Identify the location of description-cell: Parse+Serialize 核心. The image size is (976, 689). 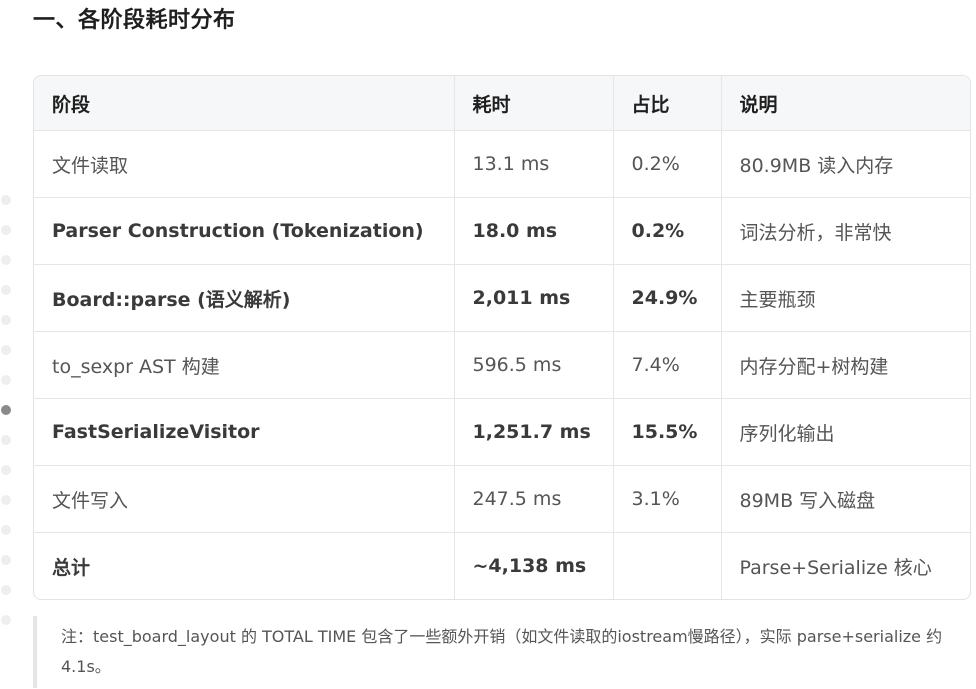
(835, 567).